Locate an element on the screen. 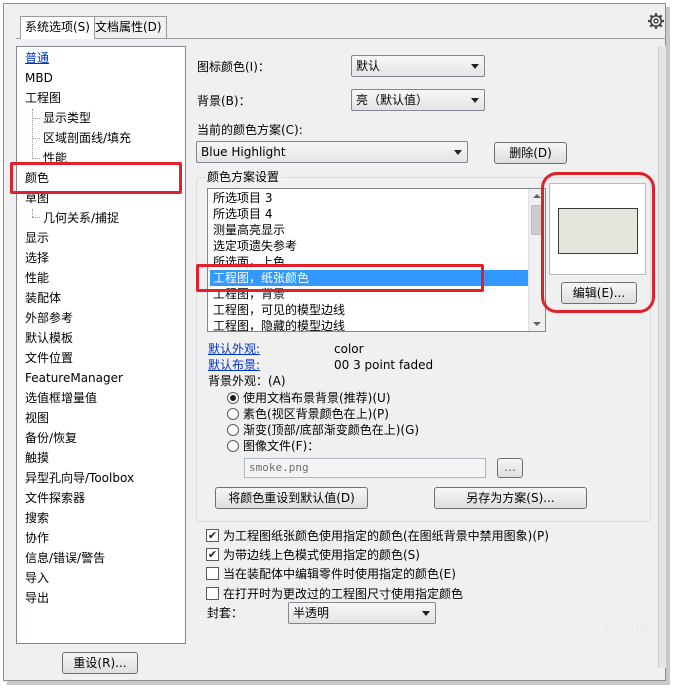  checkbox-label: 为工程图纸张颜色使用指定的颜色(在图纸背景中禁用图象)(P) is located at coordinates (386, 536).